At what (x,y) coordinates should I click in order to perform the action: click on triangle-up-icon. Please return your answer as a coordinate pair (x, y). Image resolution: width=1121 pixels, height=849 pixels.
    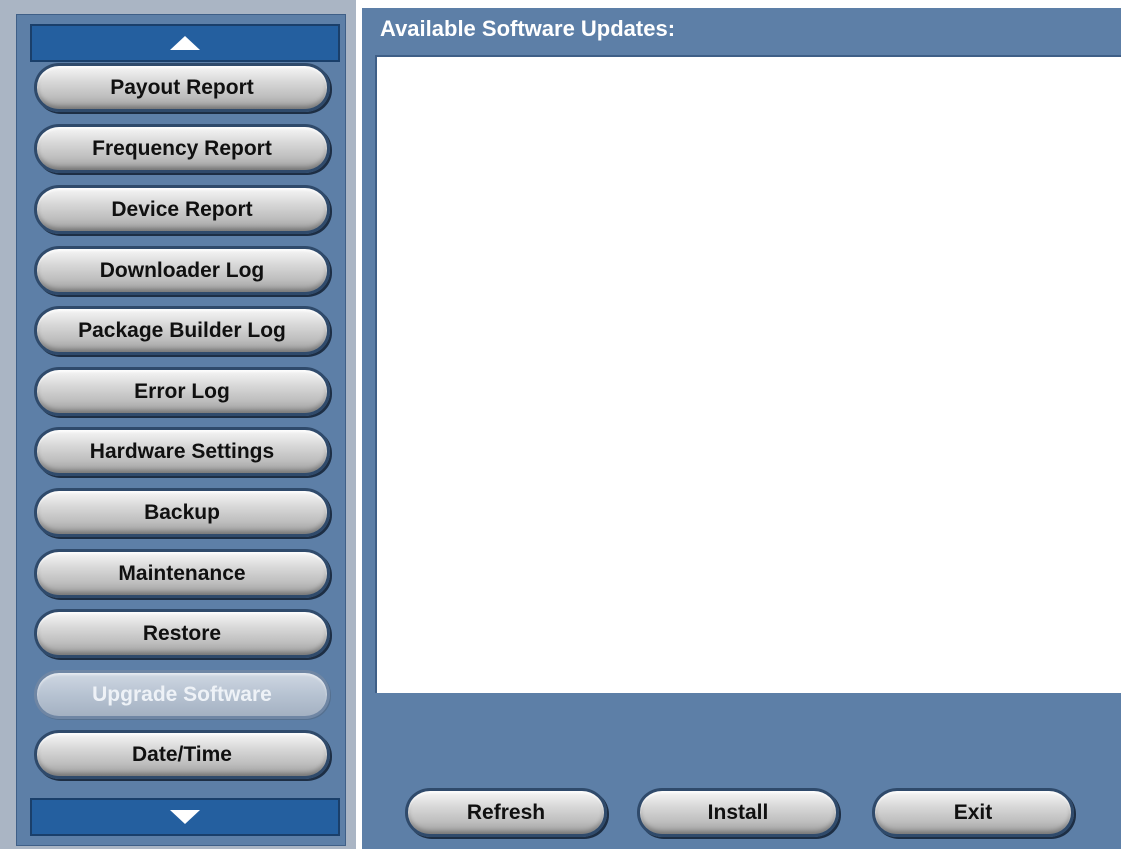
    Looking at the image, I should click on (185, 43).